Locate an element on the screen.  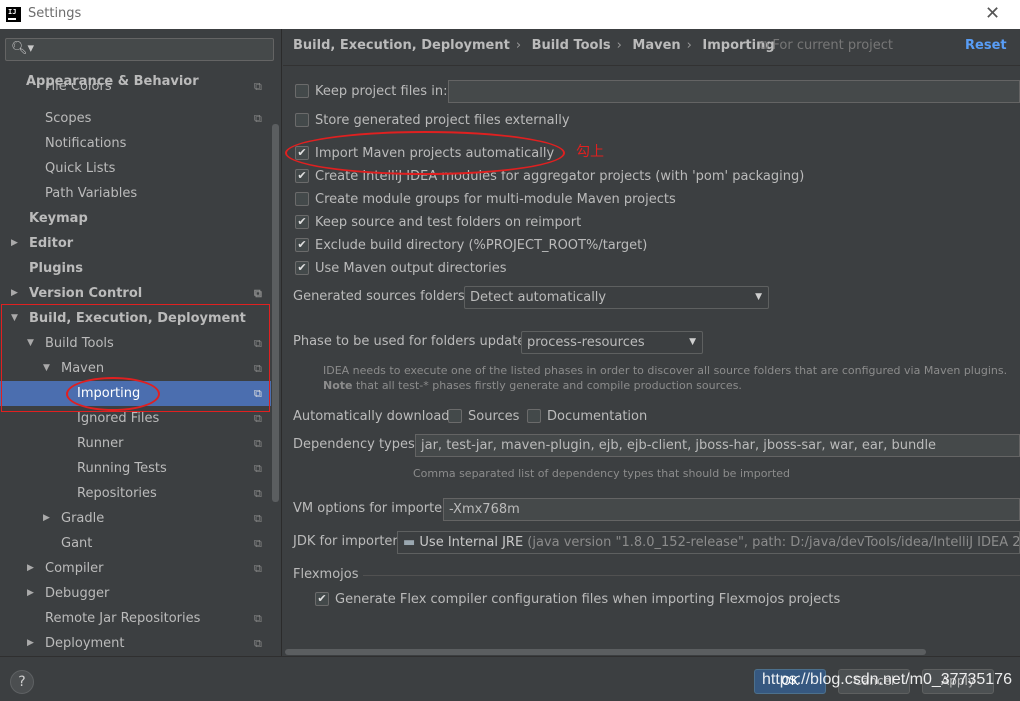
intellij-logo-icon: IJ is located at coordinates (13, 14).